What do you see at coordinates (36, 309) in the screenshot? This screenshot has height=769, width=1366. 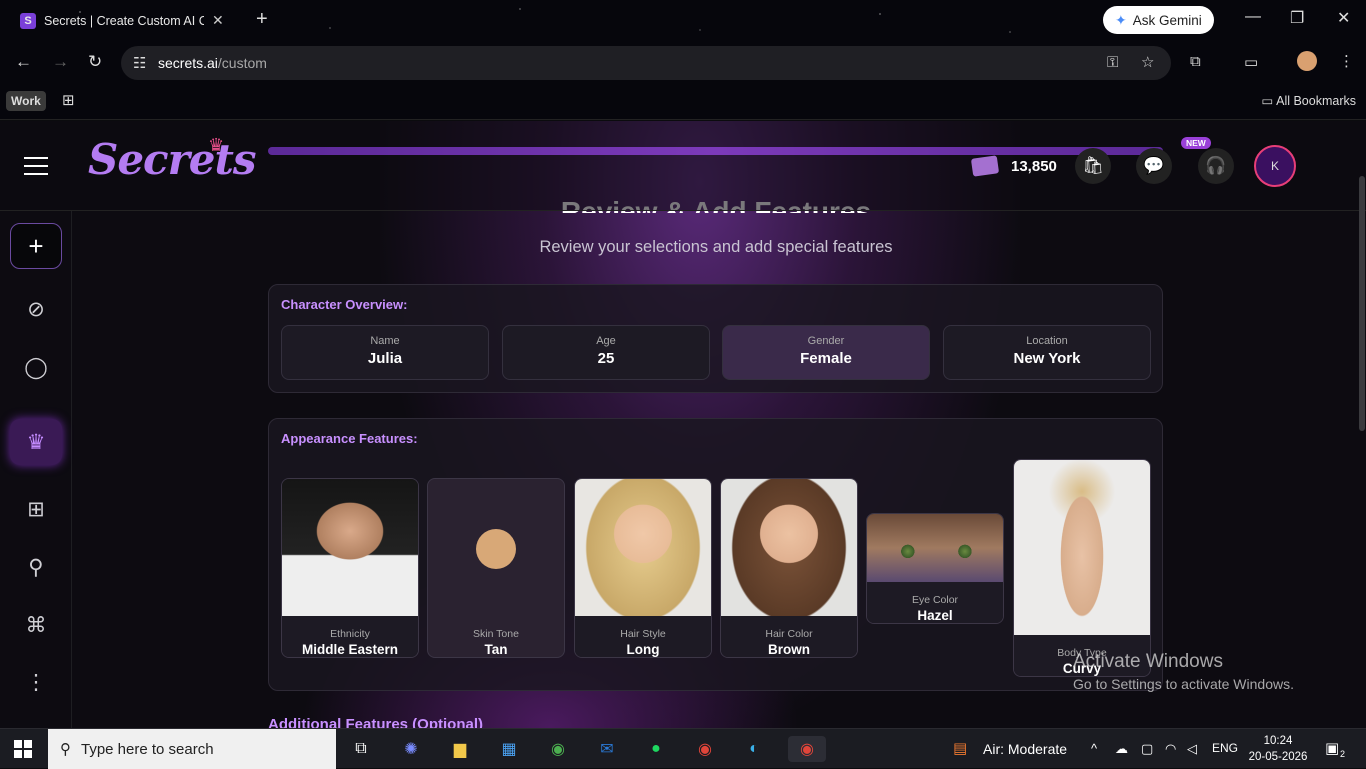 I see `explore-compass-icon: ⊘` at bounding box center [36, 309].